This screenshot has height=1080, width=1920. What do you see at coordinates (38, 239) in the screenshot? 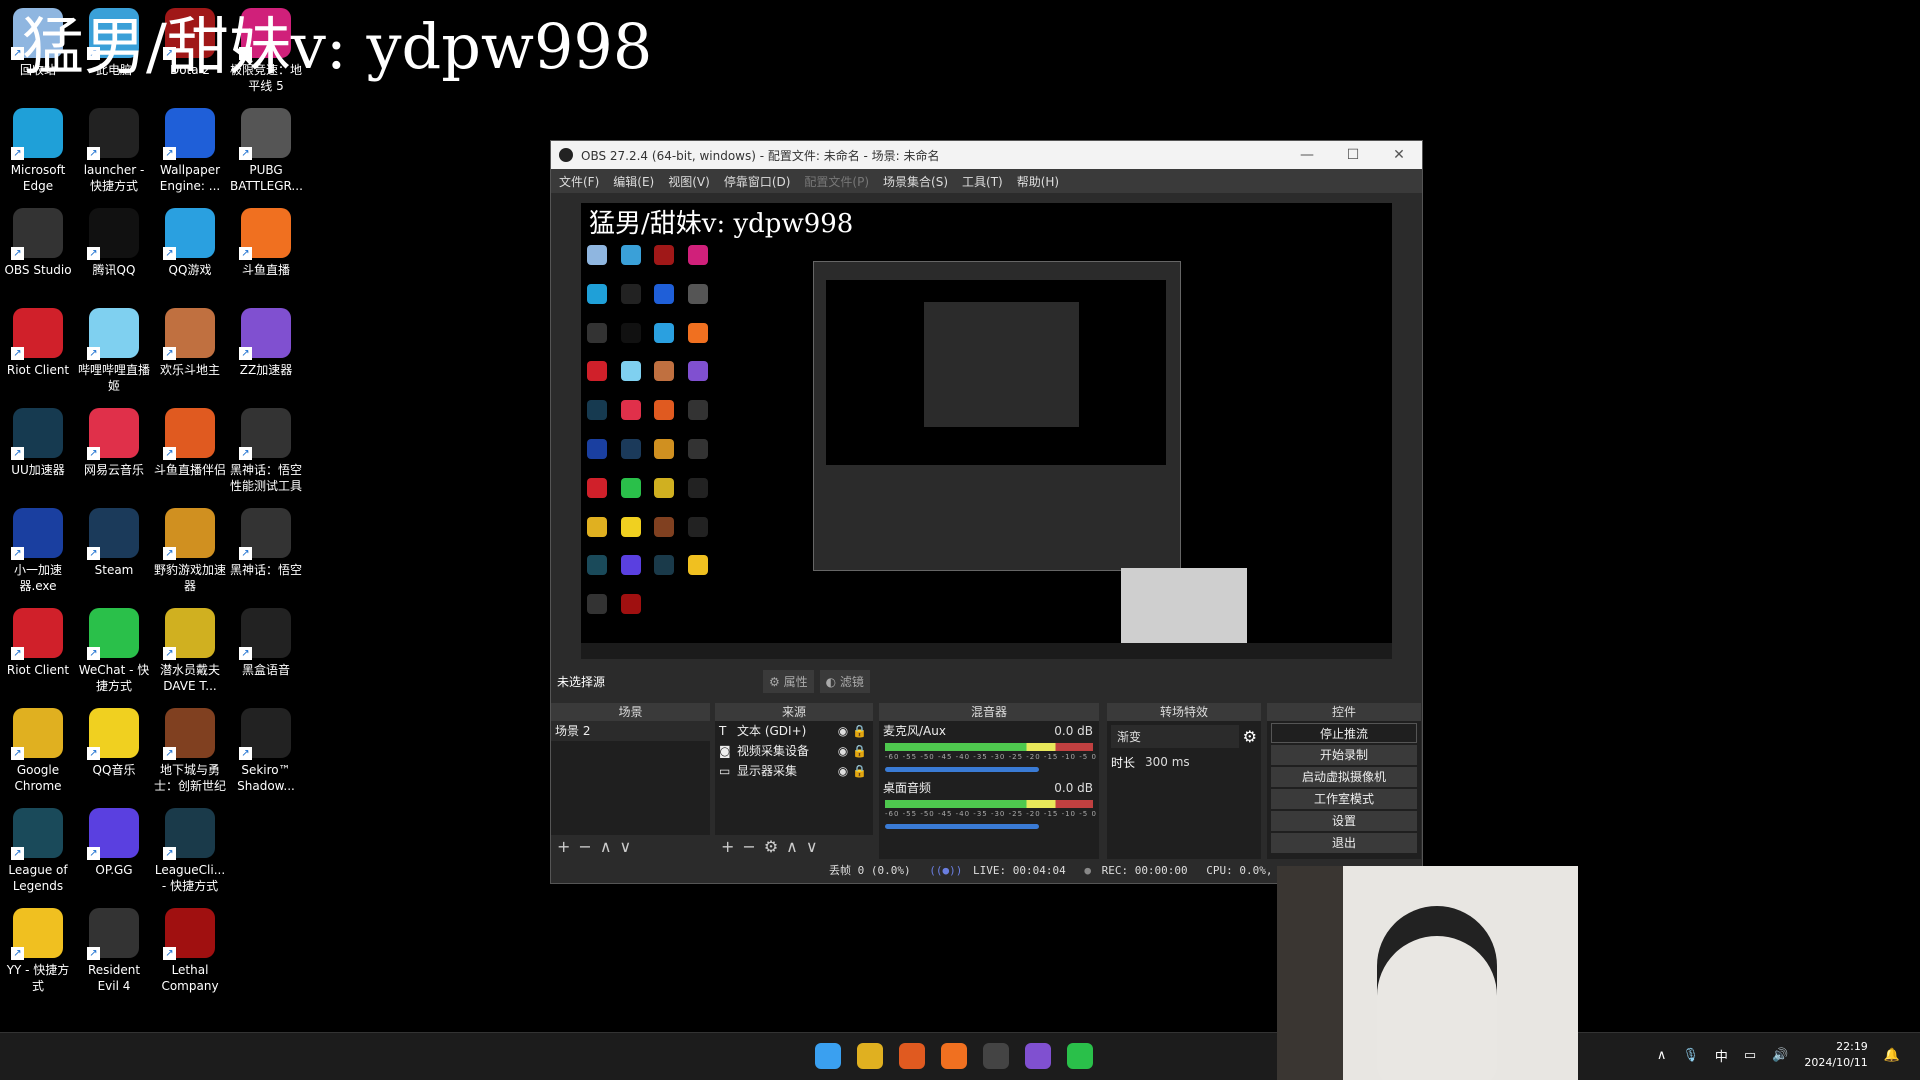
I see `desktop-icon: ↗ OBS Studio` at bounding box center [38, 239].